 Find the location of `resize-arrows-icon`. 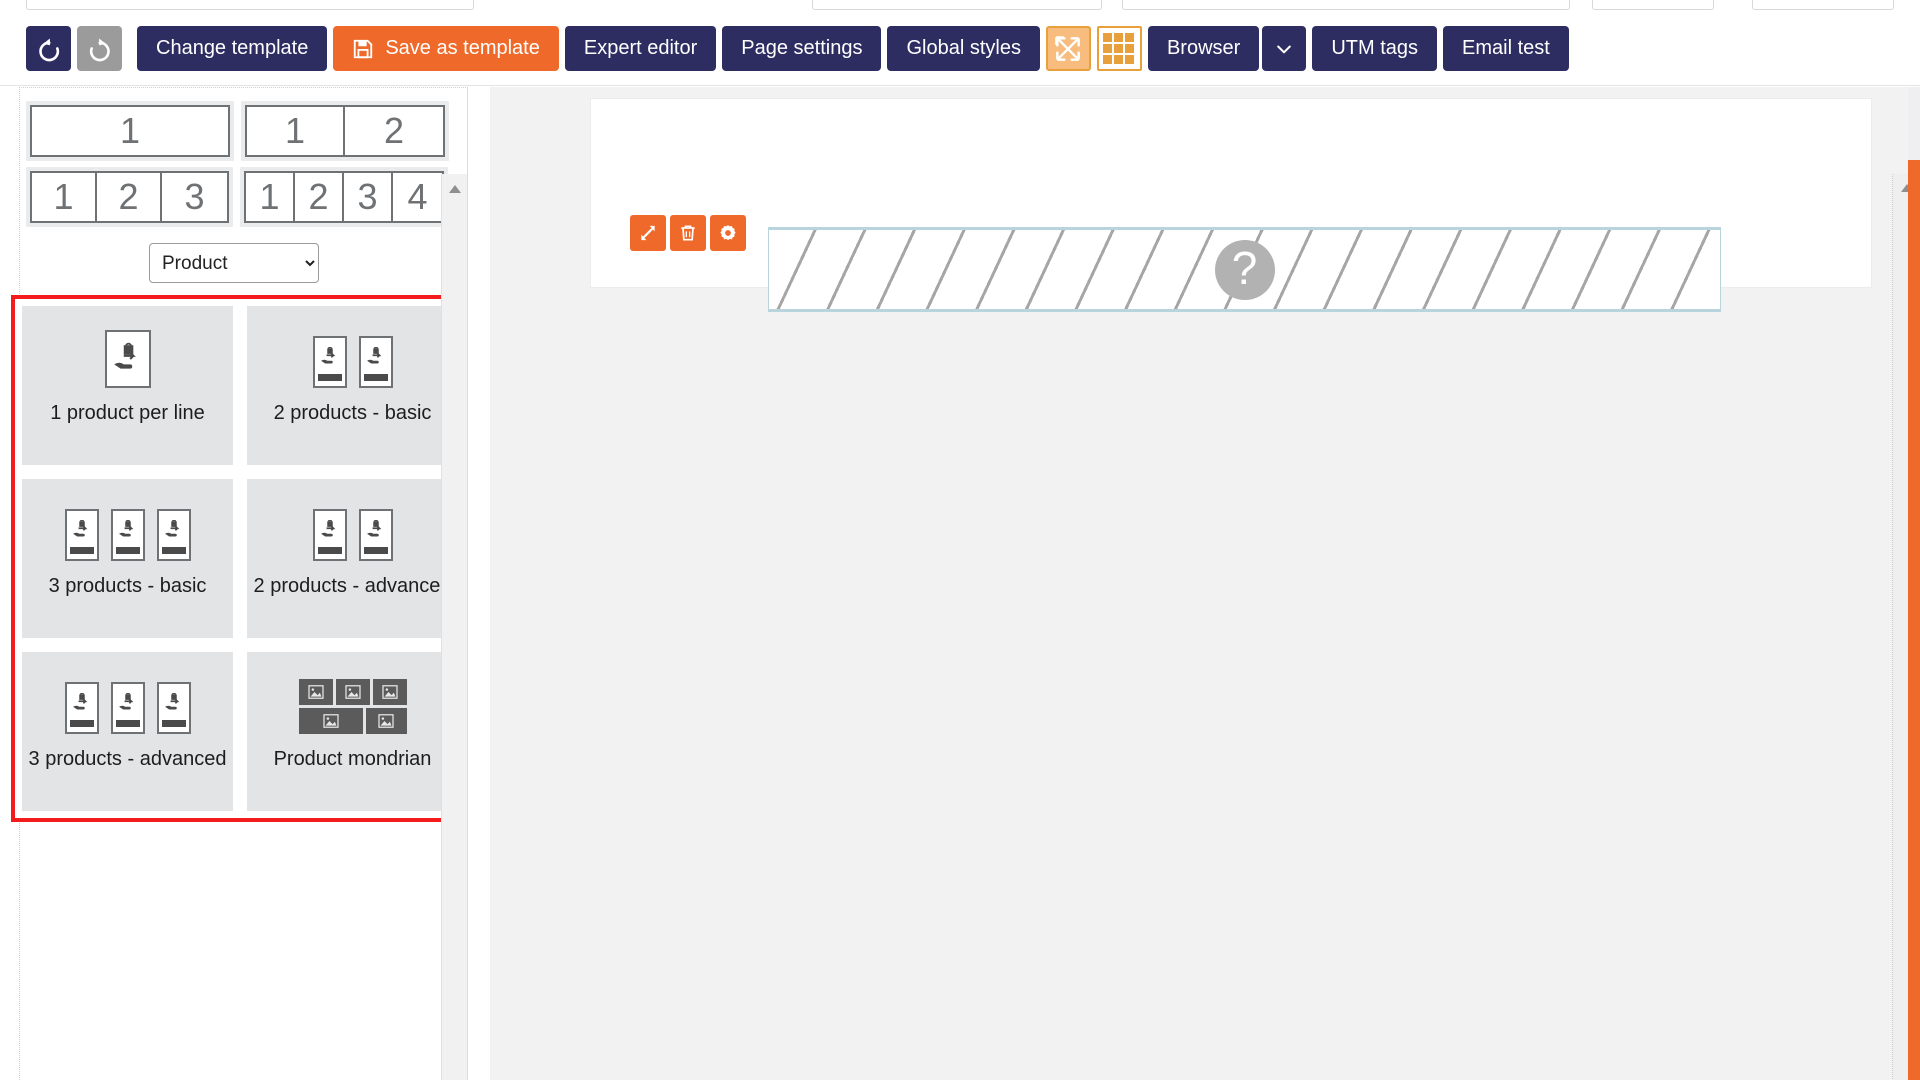

resize-arrows-icon is located at coordinates (648, 233).